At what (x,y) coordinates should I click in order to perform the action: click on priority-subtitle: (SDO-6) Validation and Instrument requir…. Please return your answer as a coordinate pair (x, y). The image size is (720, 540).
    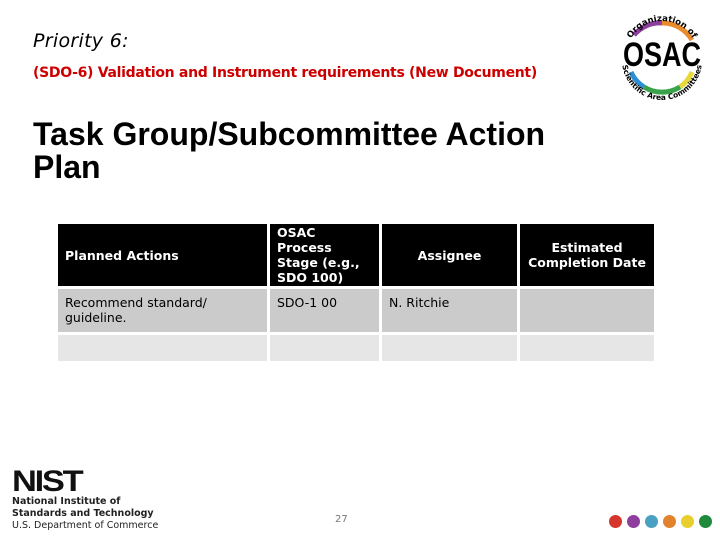
    Looking at the image, I should click on (285, 73).